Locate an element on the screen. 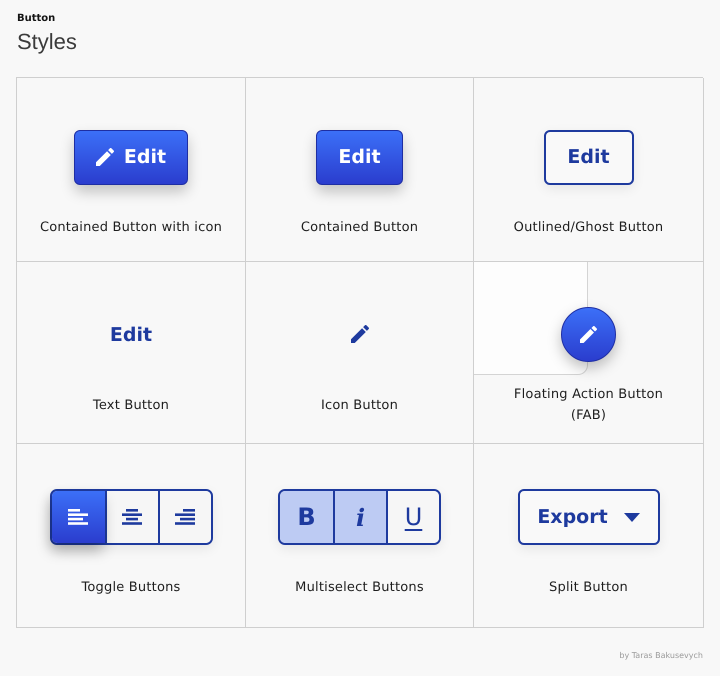 The width and height of the screenshot is (720, 676). caption: Multiselect Buttons is located at coordinates (359, 587).